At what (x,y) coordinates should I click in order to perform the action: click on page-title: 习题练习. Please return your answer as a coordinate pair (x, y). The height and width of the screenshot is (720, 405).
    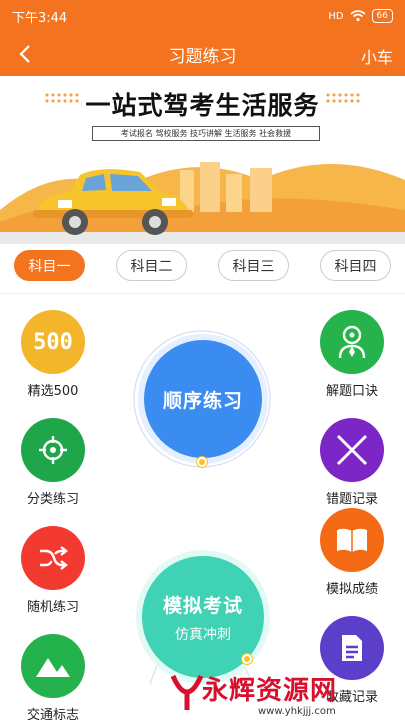
    Looking at the image, I should click on (202, 56).